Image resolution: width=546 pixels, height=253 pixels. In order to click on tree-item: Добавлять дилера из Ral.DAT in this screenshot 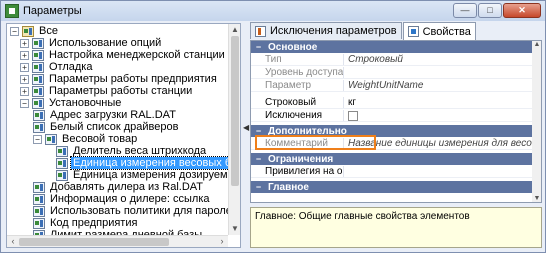, I will do `click(119, 187)`.